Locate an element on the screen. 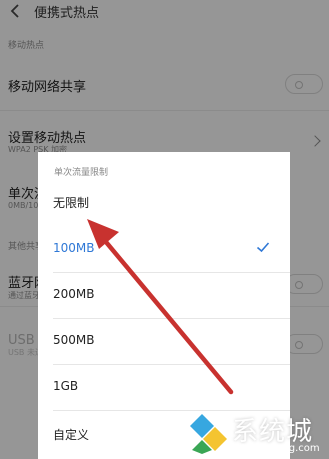 This screenshot has height=459, width=329. watermark: 系统城 xitongcheng.com is located at coordinates (251, 433).